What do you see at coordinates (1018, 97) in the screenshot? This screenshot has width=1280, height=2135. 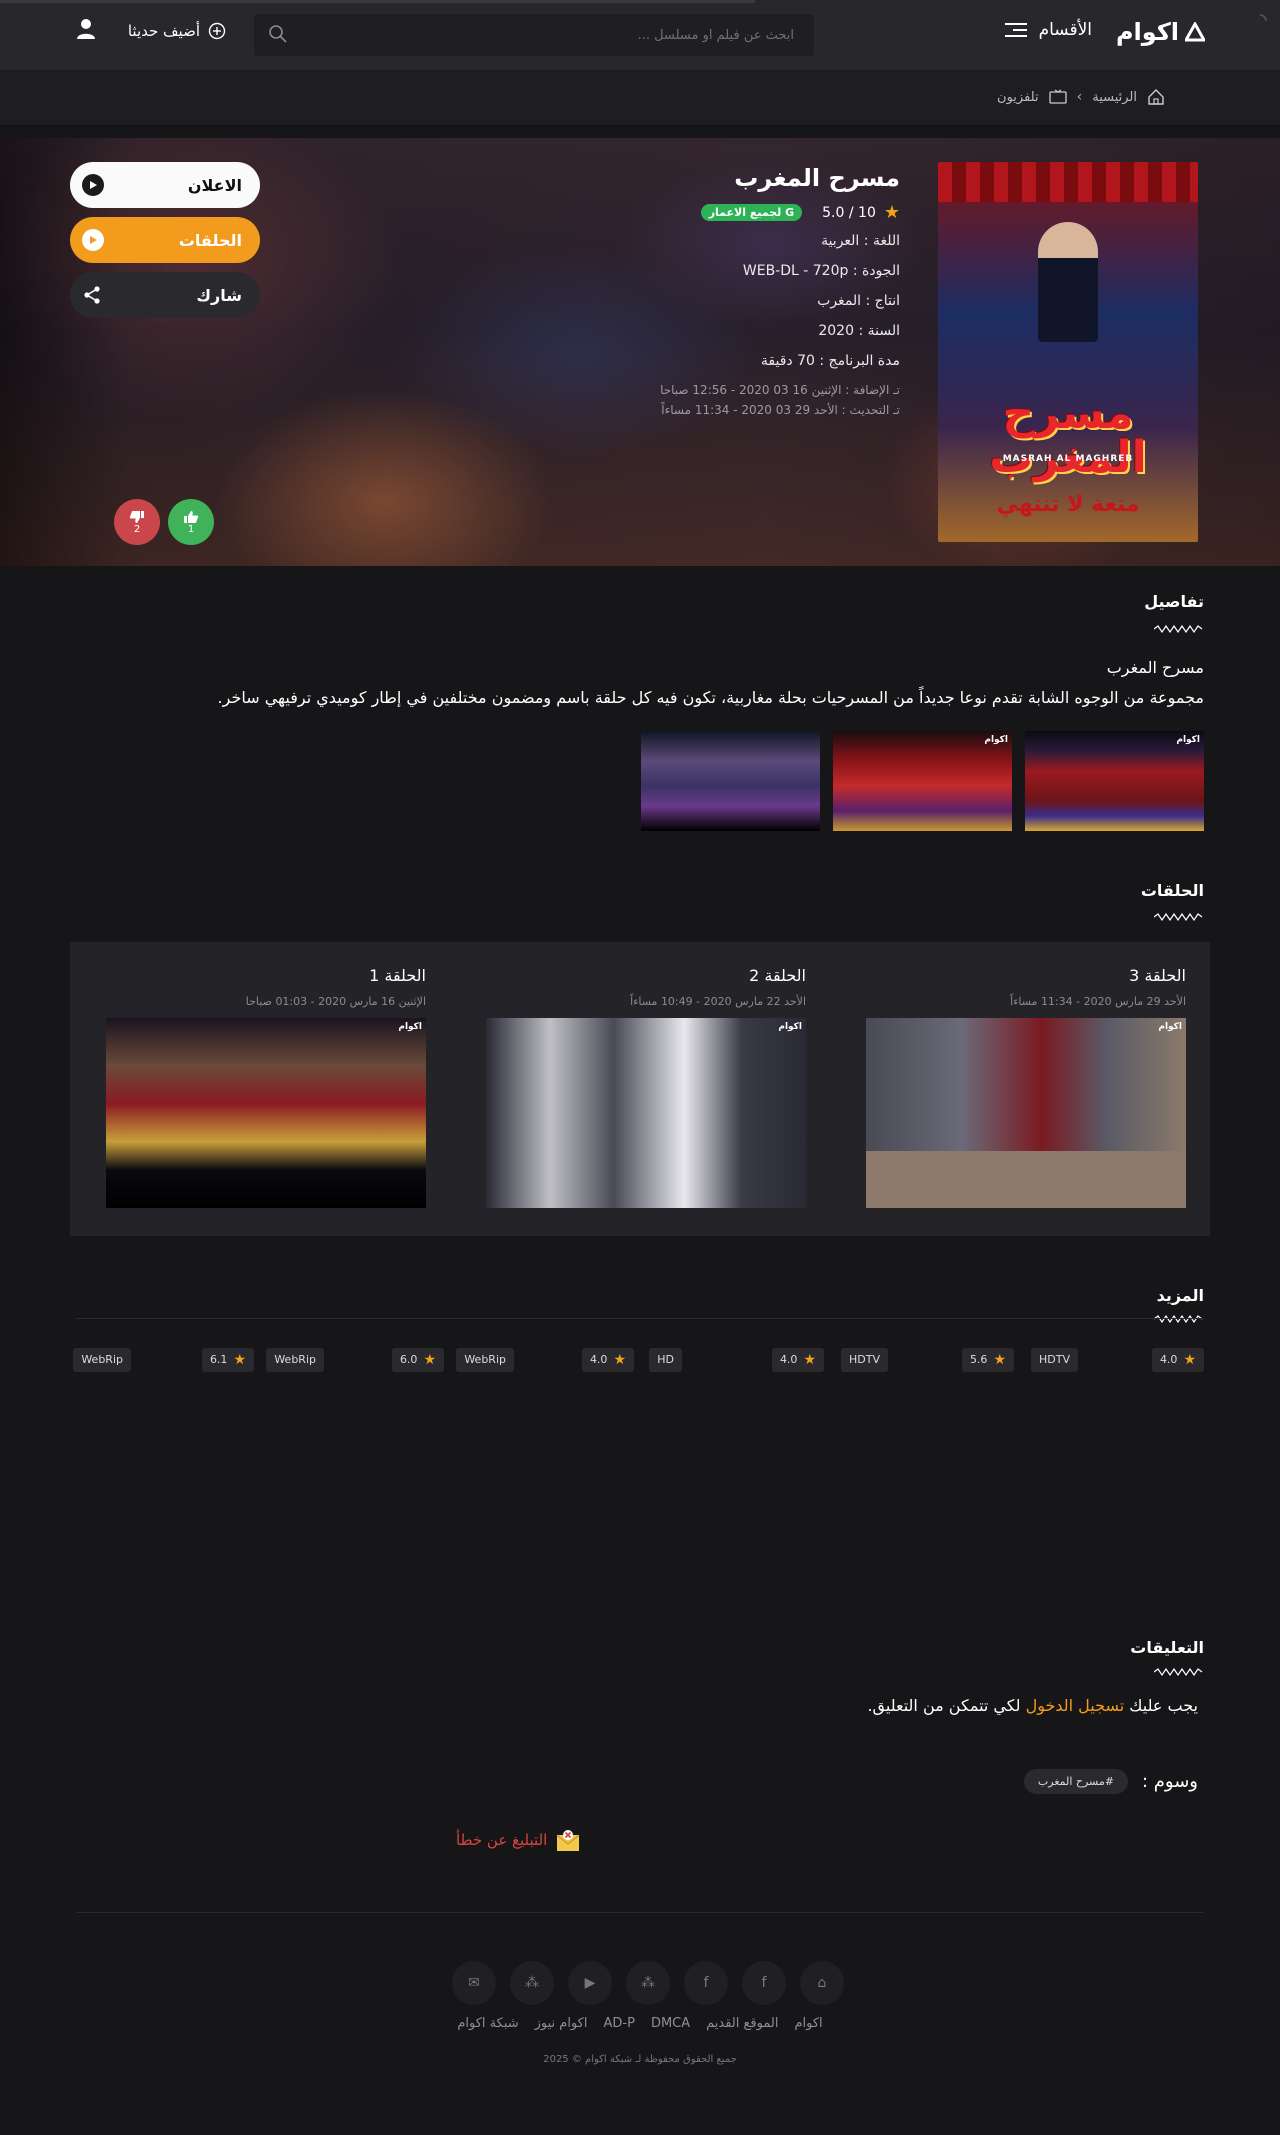 I see `breadcrumb-section: تلفزيون` at bounding box center [1018, 97].